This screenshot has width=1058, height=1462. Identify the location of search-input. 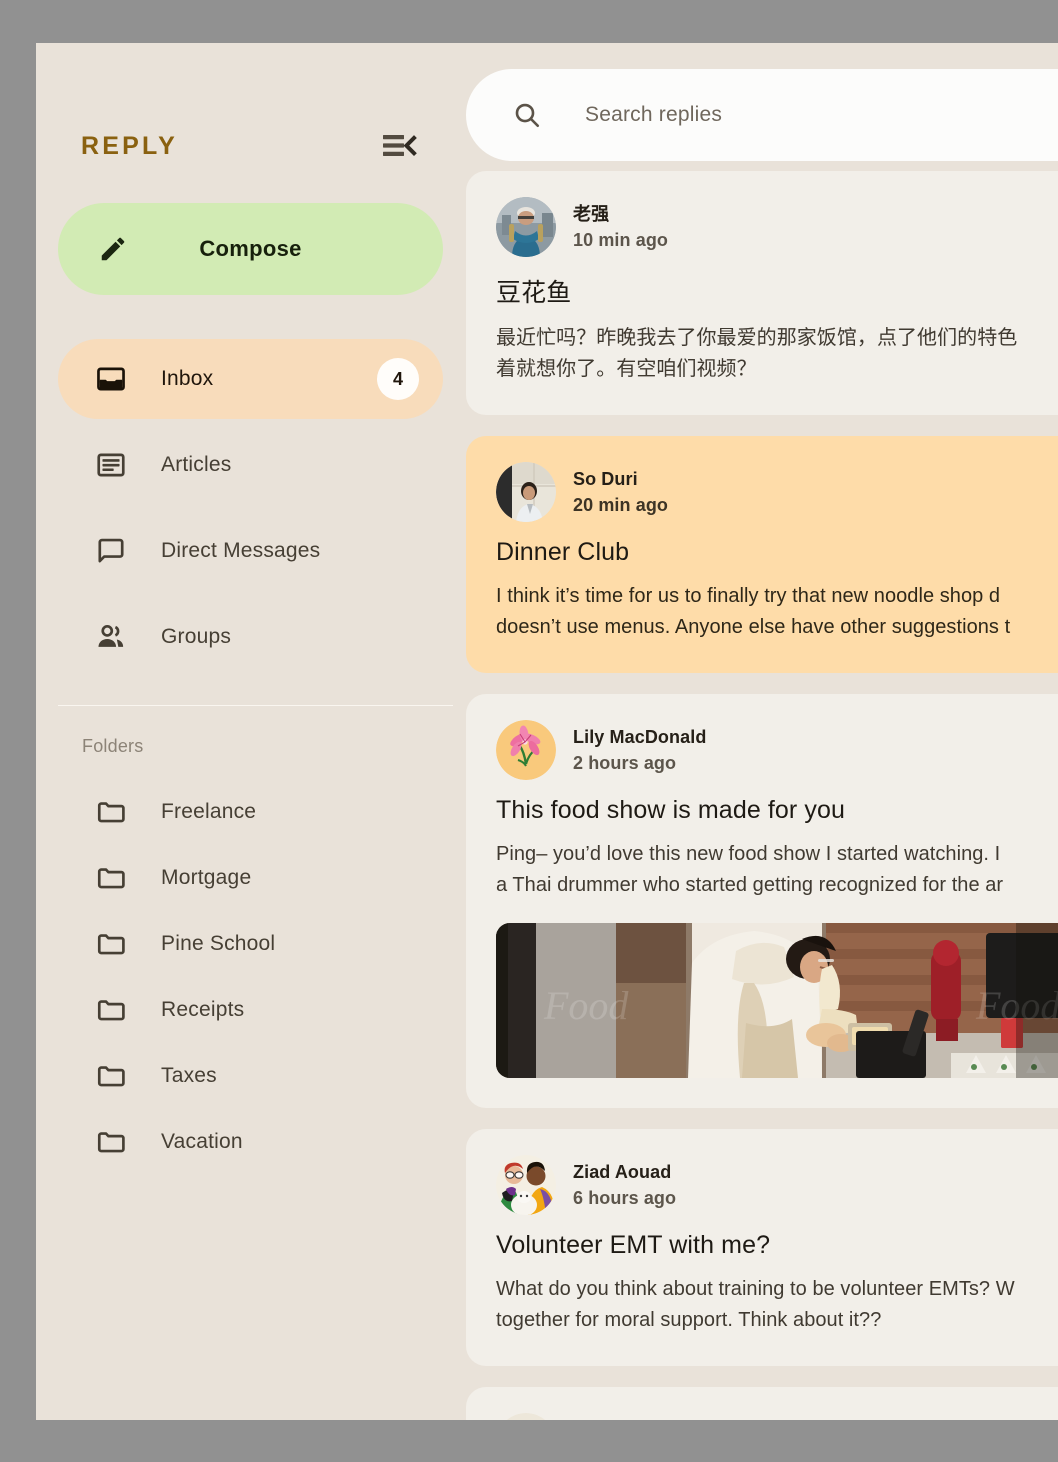
(821, 115).